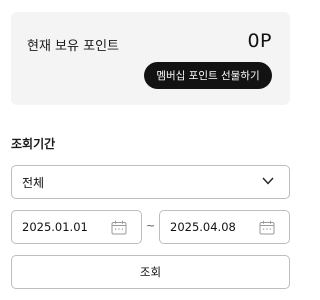 This screenshot has width=320, height=300. I want to click on end-date-value: 2025.04.08, so click(203, 227).